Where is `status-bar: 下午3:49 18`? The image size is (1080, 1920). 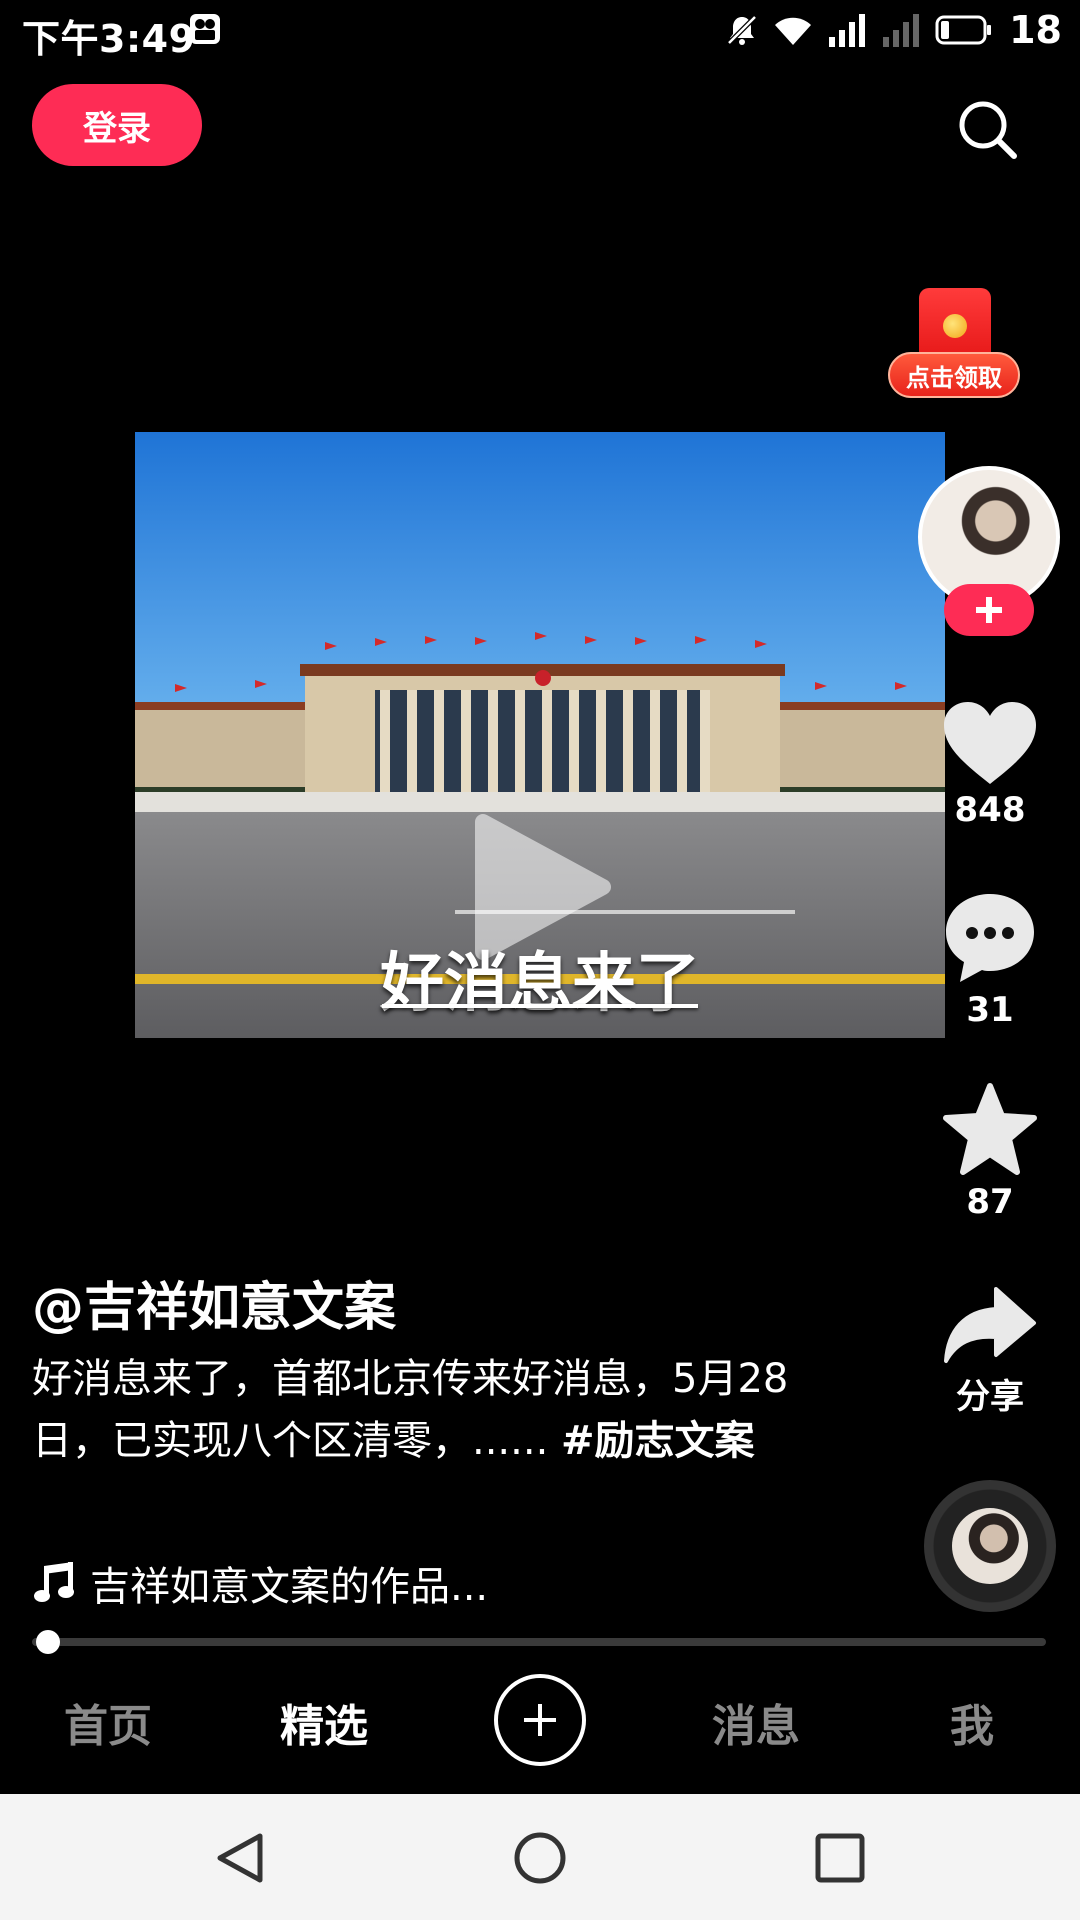 status-bar: 下午3:49 18 is located at coordinates (540, 30).